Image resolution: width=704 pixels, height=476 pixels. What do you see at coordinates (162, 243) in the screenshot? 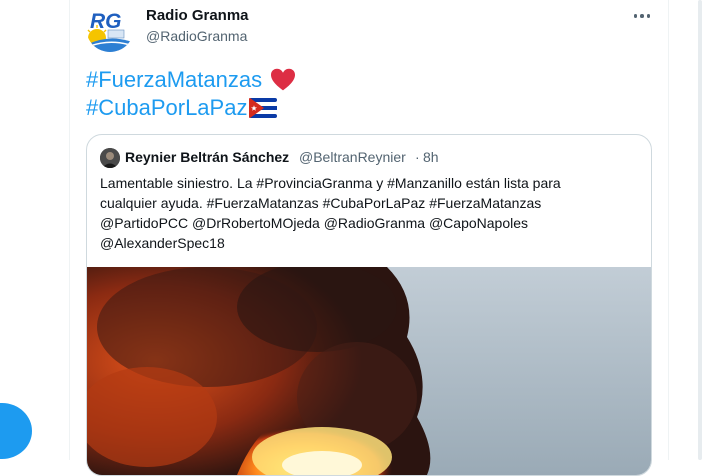
I see `quoted-text-line: @AlexanderSpec18` at bounding box center [162, 243].